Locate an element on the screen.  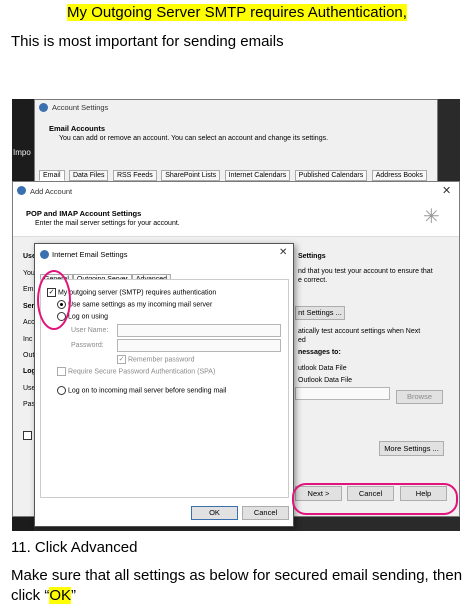
pop-imap-heading: POP and IMAP Account Settings is located at coordinates (84, 213).